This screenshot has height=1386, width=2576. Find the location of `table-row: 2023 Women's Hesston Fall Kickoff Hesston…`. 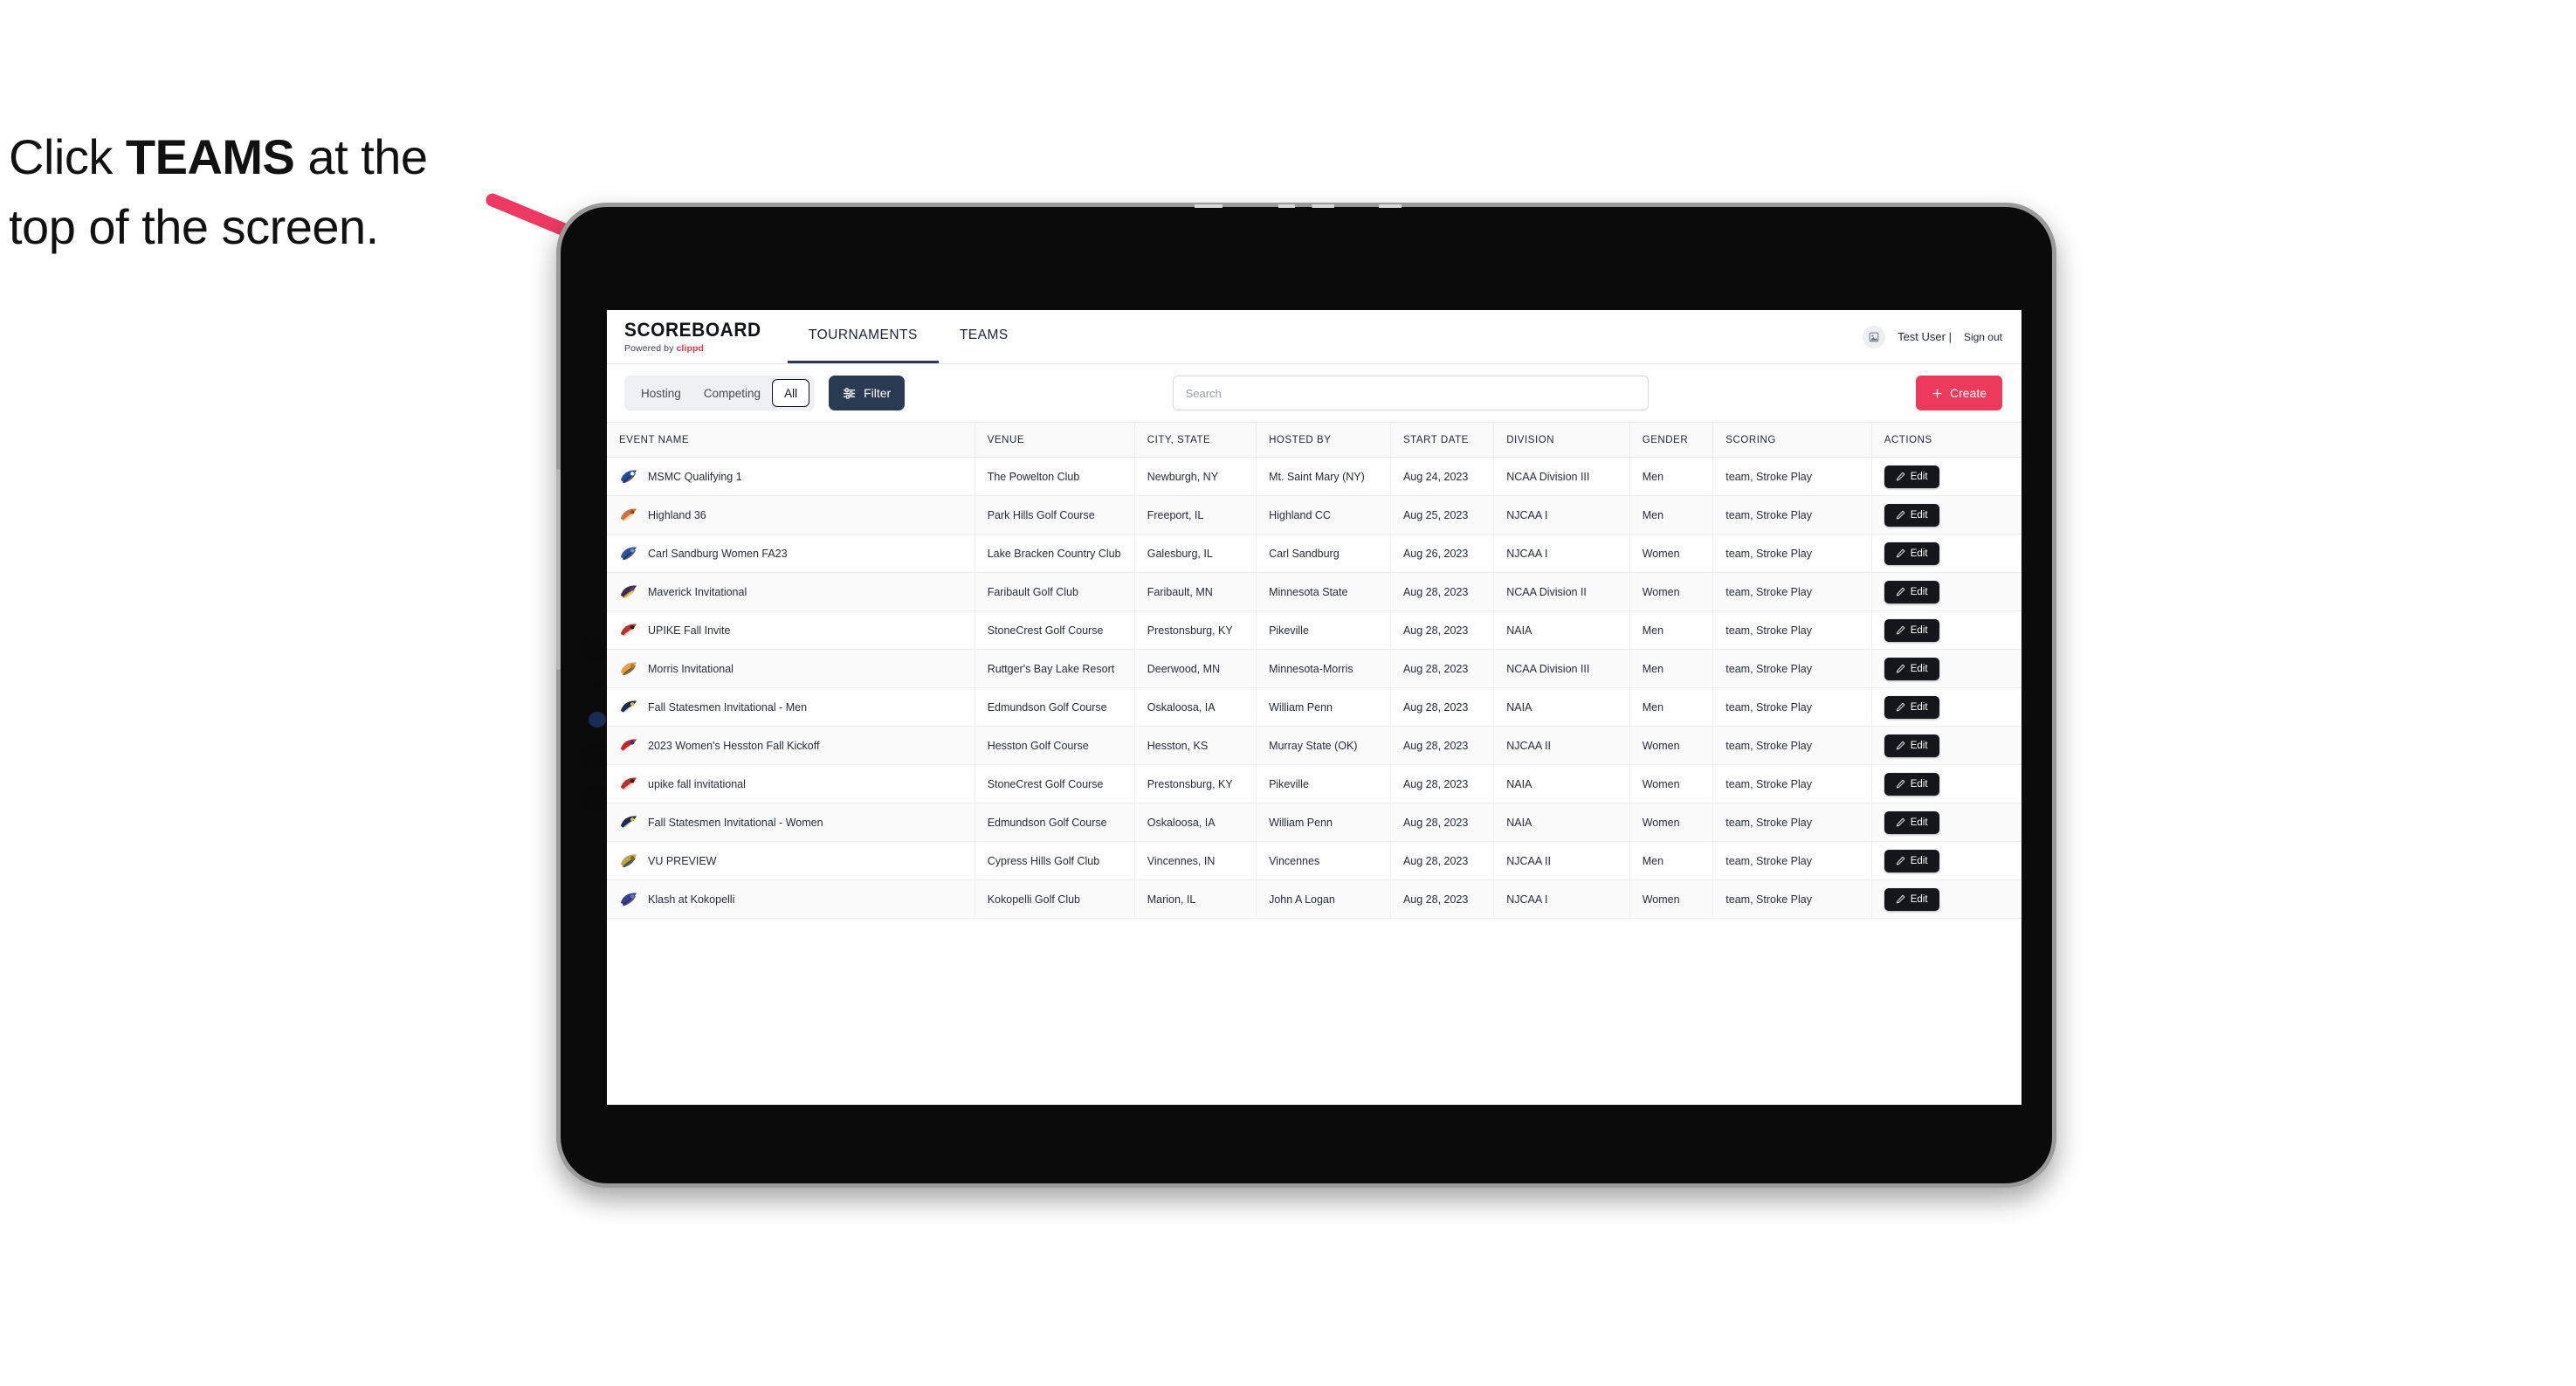

table-row: 2023 Women's Hesston Fall Kickoff Hesston… is located at coordinates (1314, 745).